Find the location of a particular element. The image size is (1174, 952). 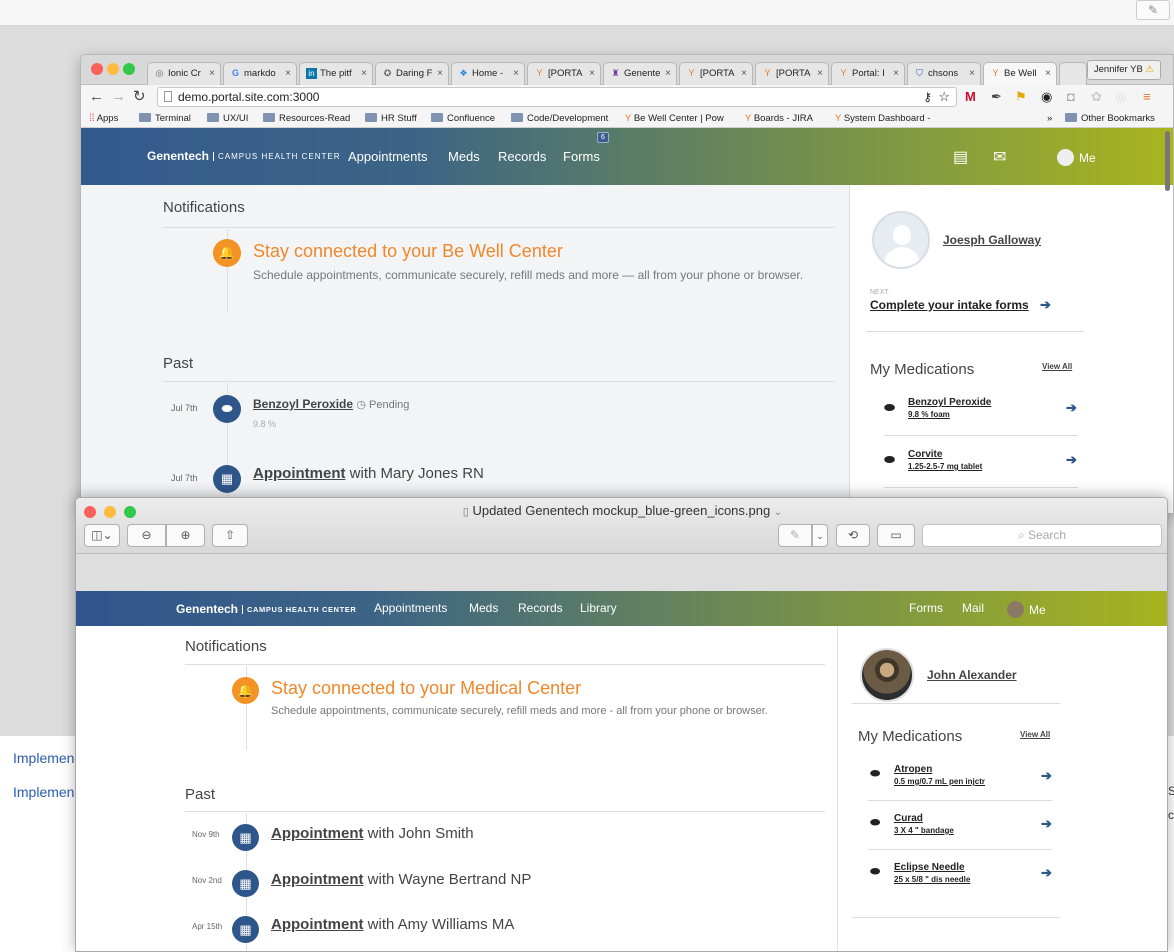

extension-icon: ◎ is located at coordinates (1120, 97).